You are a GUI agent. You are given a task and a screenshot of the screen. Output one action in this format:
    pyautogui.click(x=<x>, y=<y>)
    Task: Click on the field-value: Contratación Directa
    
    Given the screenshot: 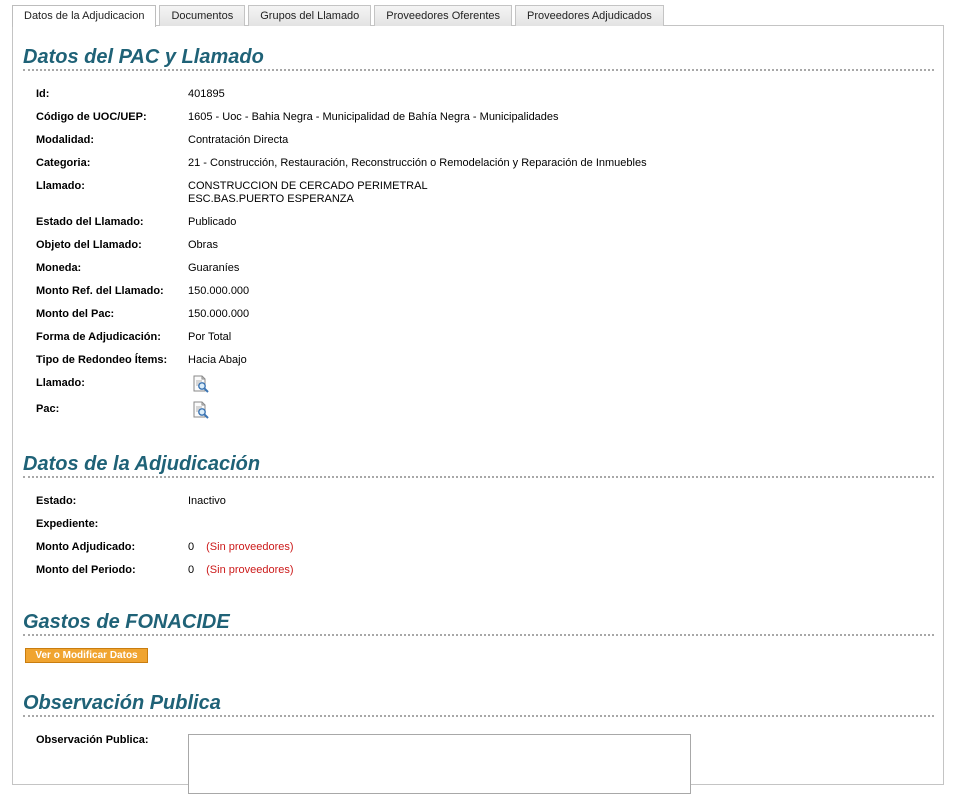 What is the action you would take?
    pyautogui.click(x=238, y=140)
    